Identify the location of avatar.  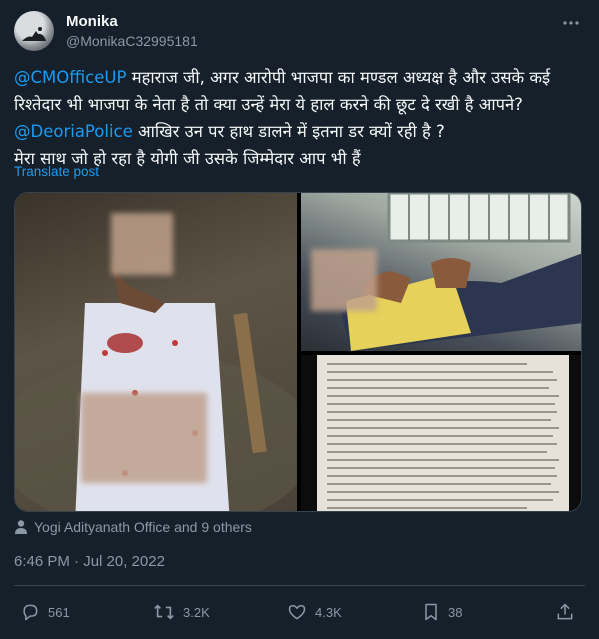
(34, 31).